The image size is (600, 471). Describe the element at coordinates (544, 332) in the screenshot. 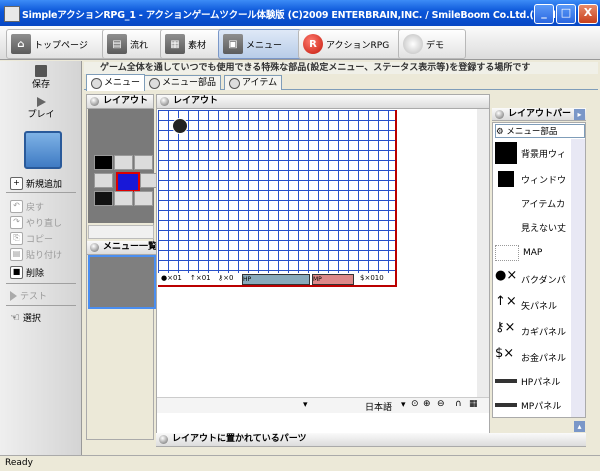

I see `part-label: カギパネル` at that location.